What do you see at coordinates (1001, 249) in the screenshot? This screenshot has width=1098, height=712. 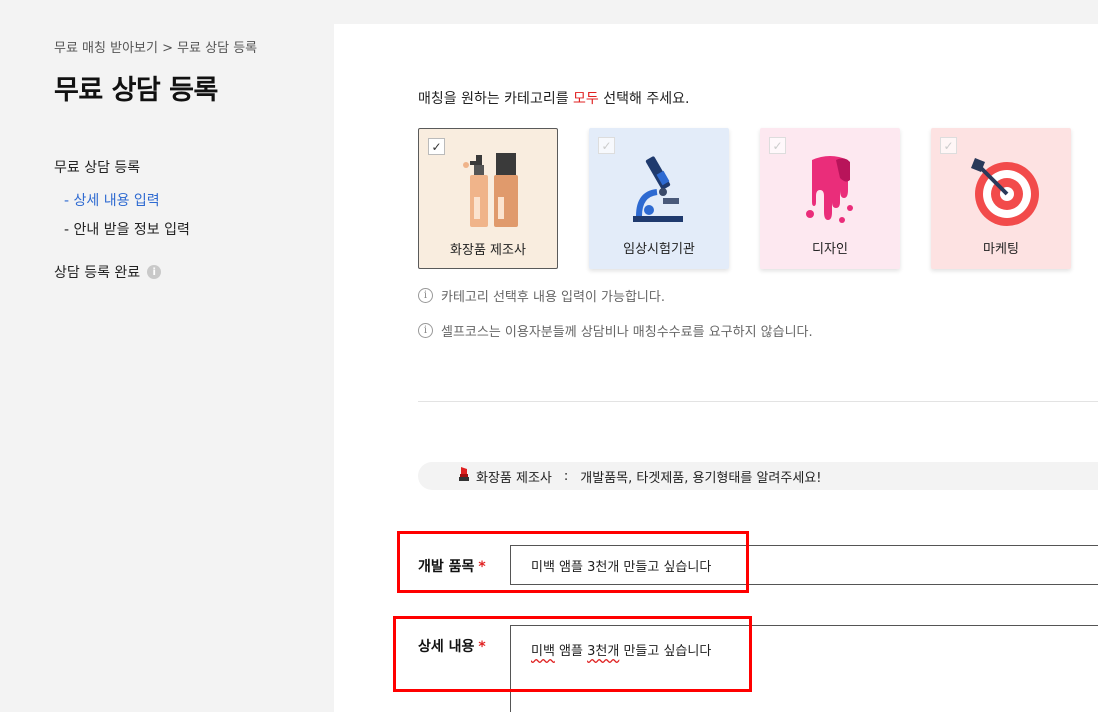 I see `category-label: 마케팅` at bounding box center [1001, 249].